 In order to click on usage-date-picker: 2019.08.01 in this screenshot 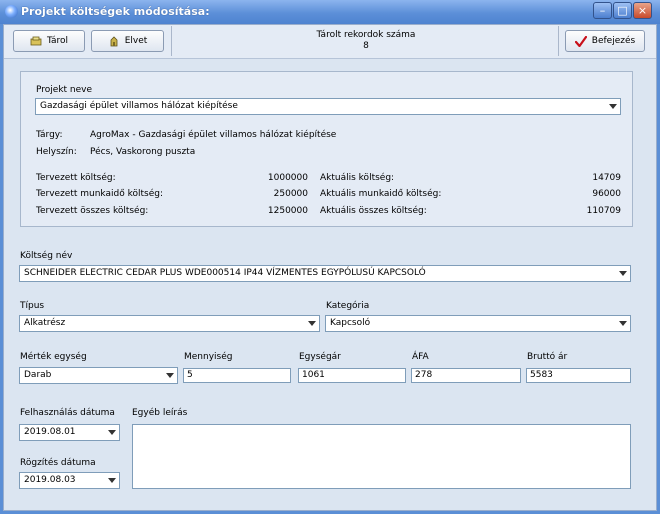, I will do `click(69, 432)`.